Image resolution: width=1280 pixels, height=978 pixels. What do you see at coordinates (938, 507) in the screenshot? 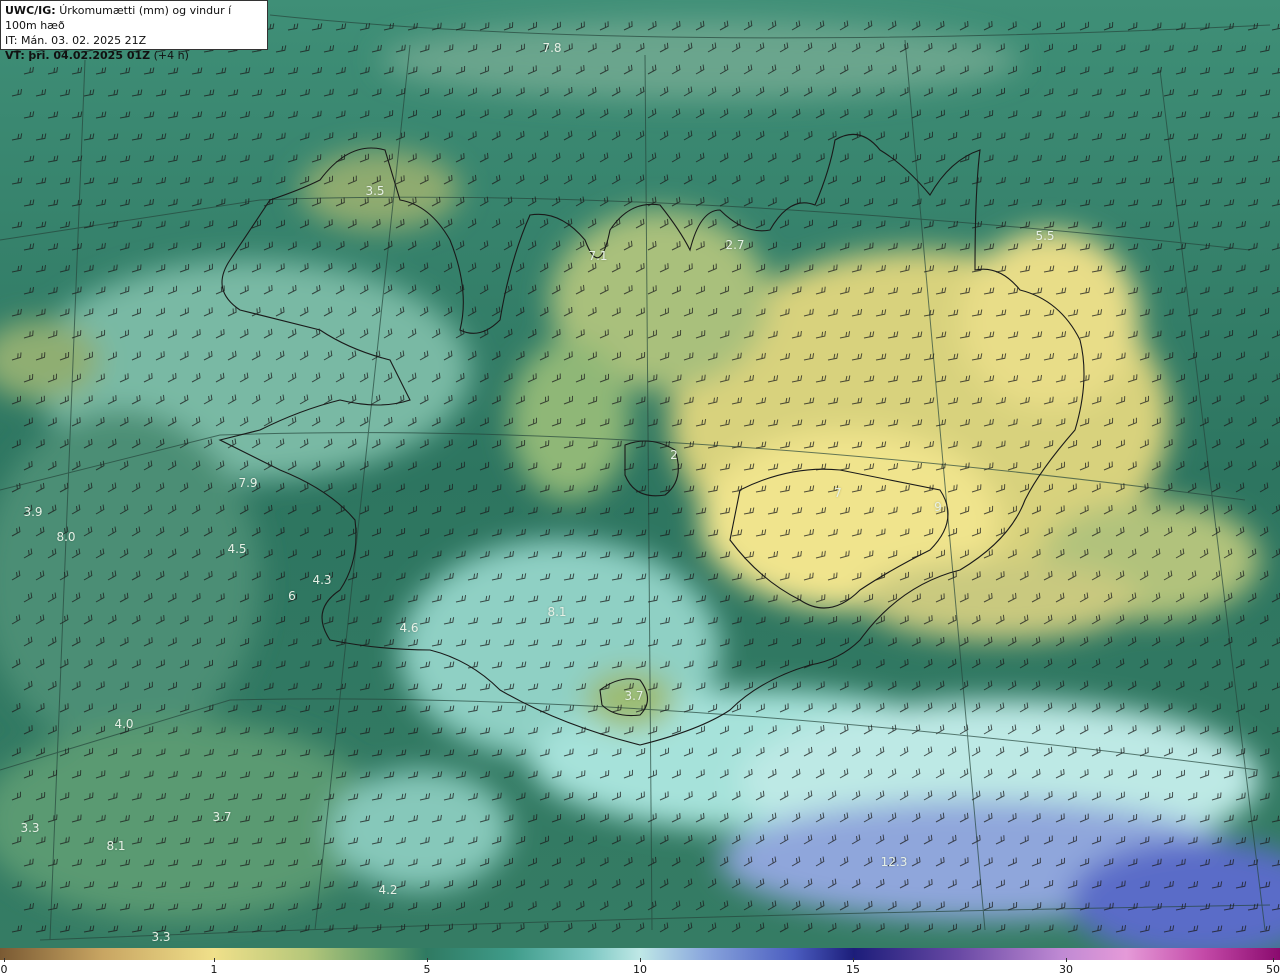
I see `map-value-label: 9` at bounding box center [938, 507].